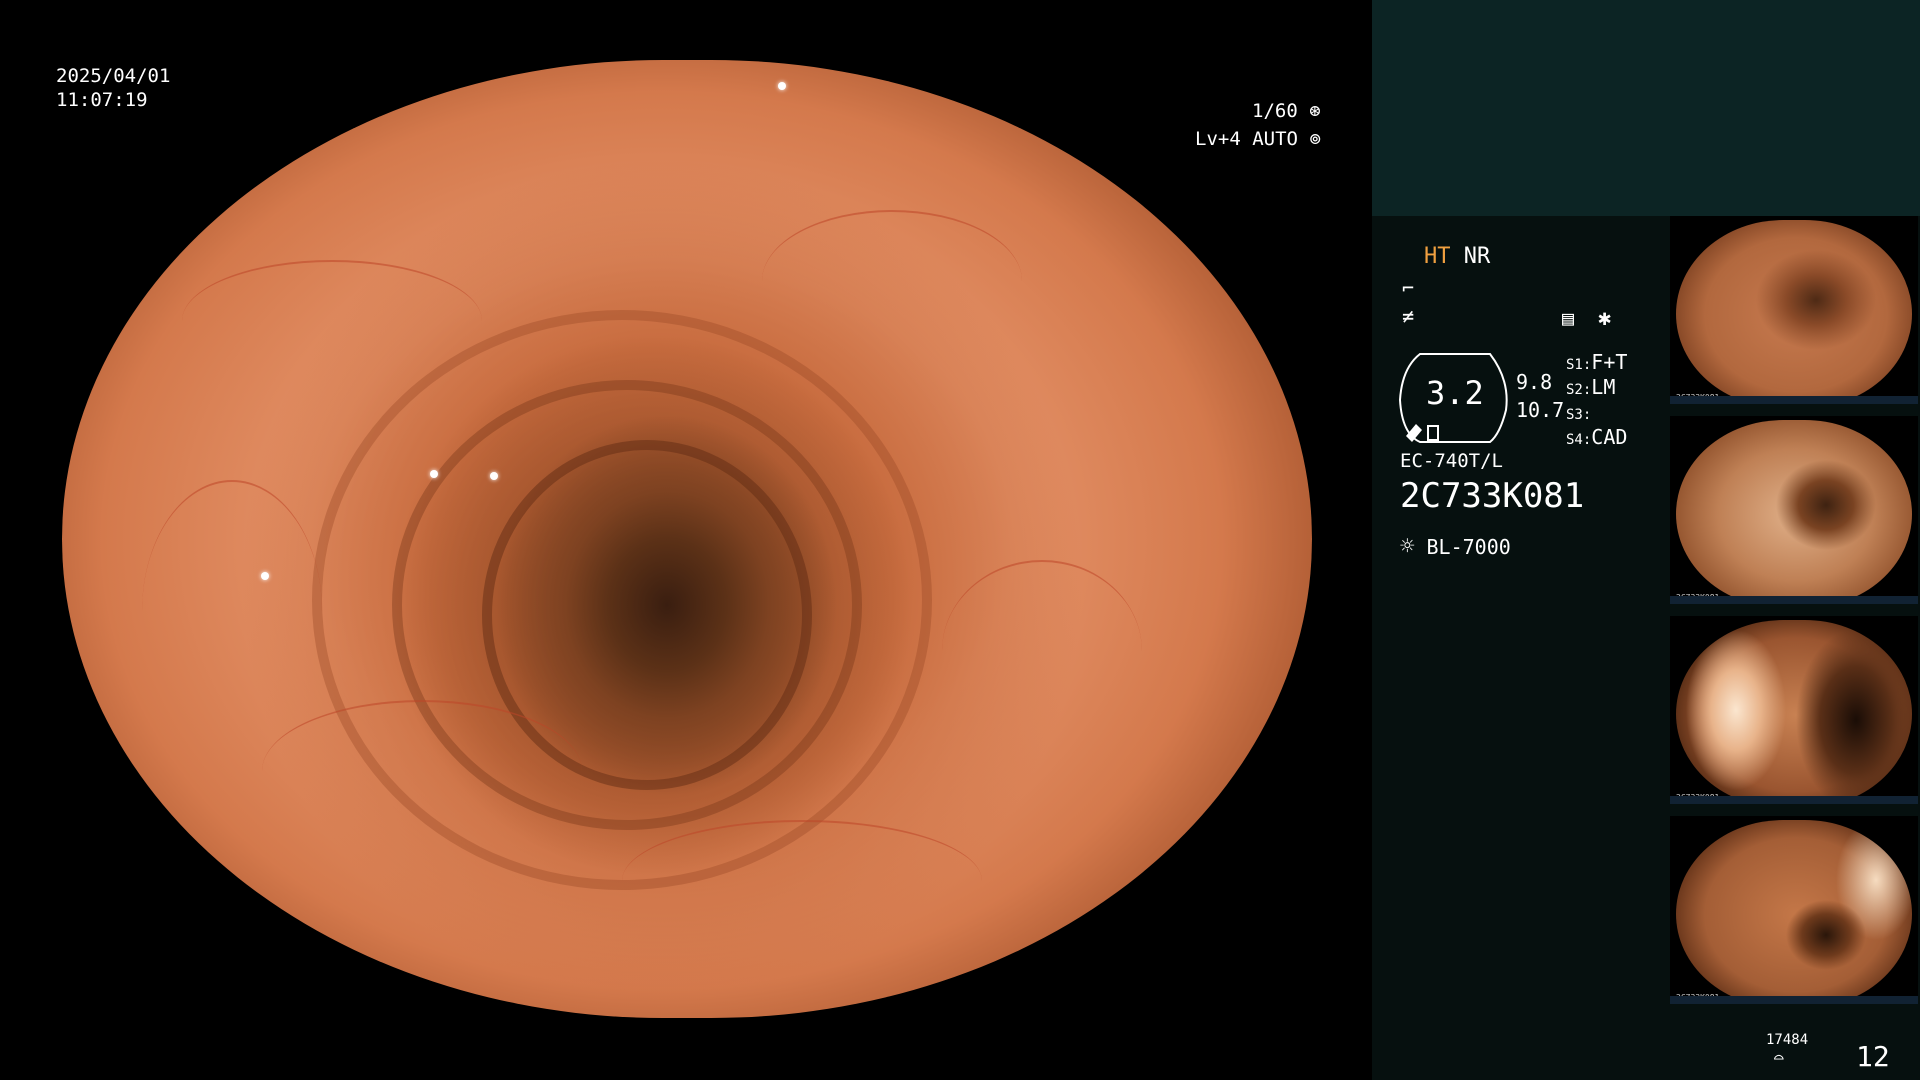 The width and height of the screenshot is (1920, 1080). Describe the element at coordinates (1477, 256) in the screenshot. I see `nr-label: NR` at that location.